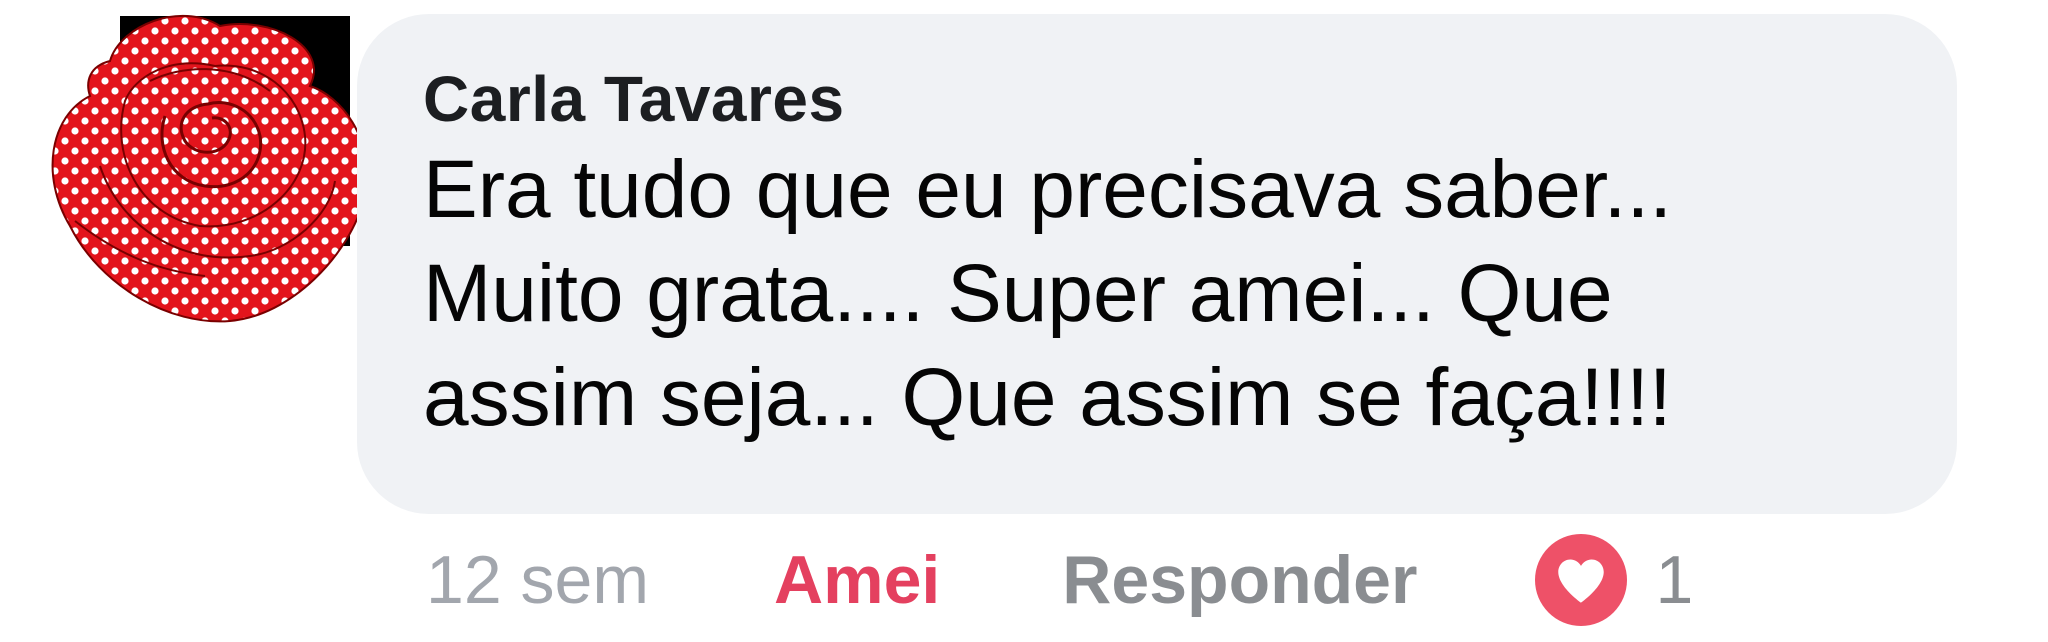 The height and width of the screenshot is (642, 2048). I want to click on heart-reaction-badge, so click(1581, 580).